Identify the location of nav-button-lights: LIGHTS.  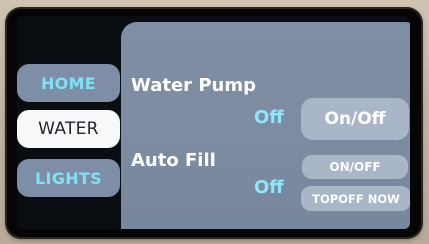
(68, 178).